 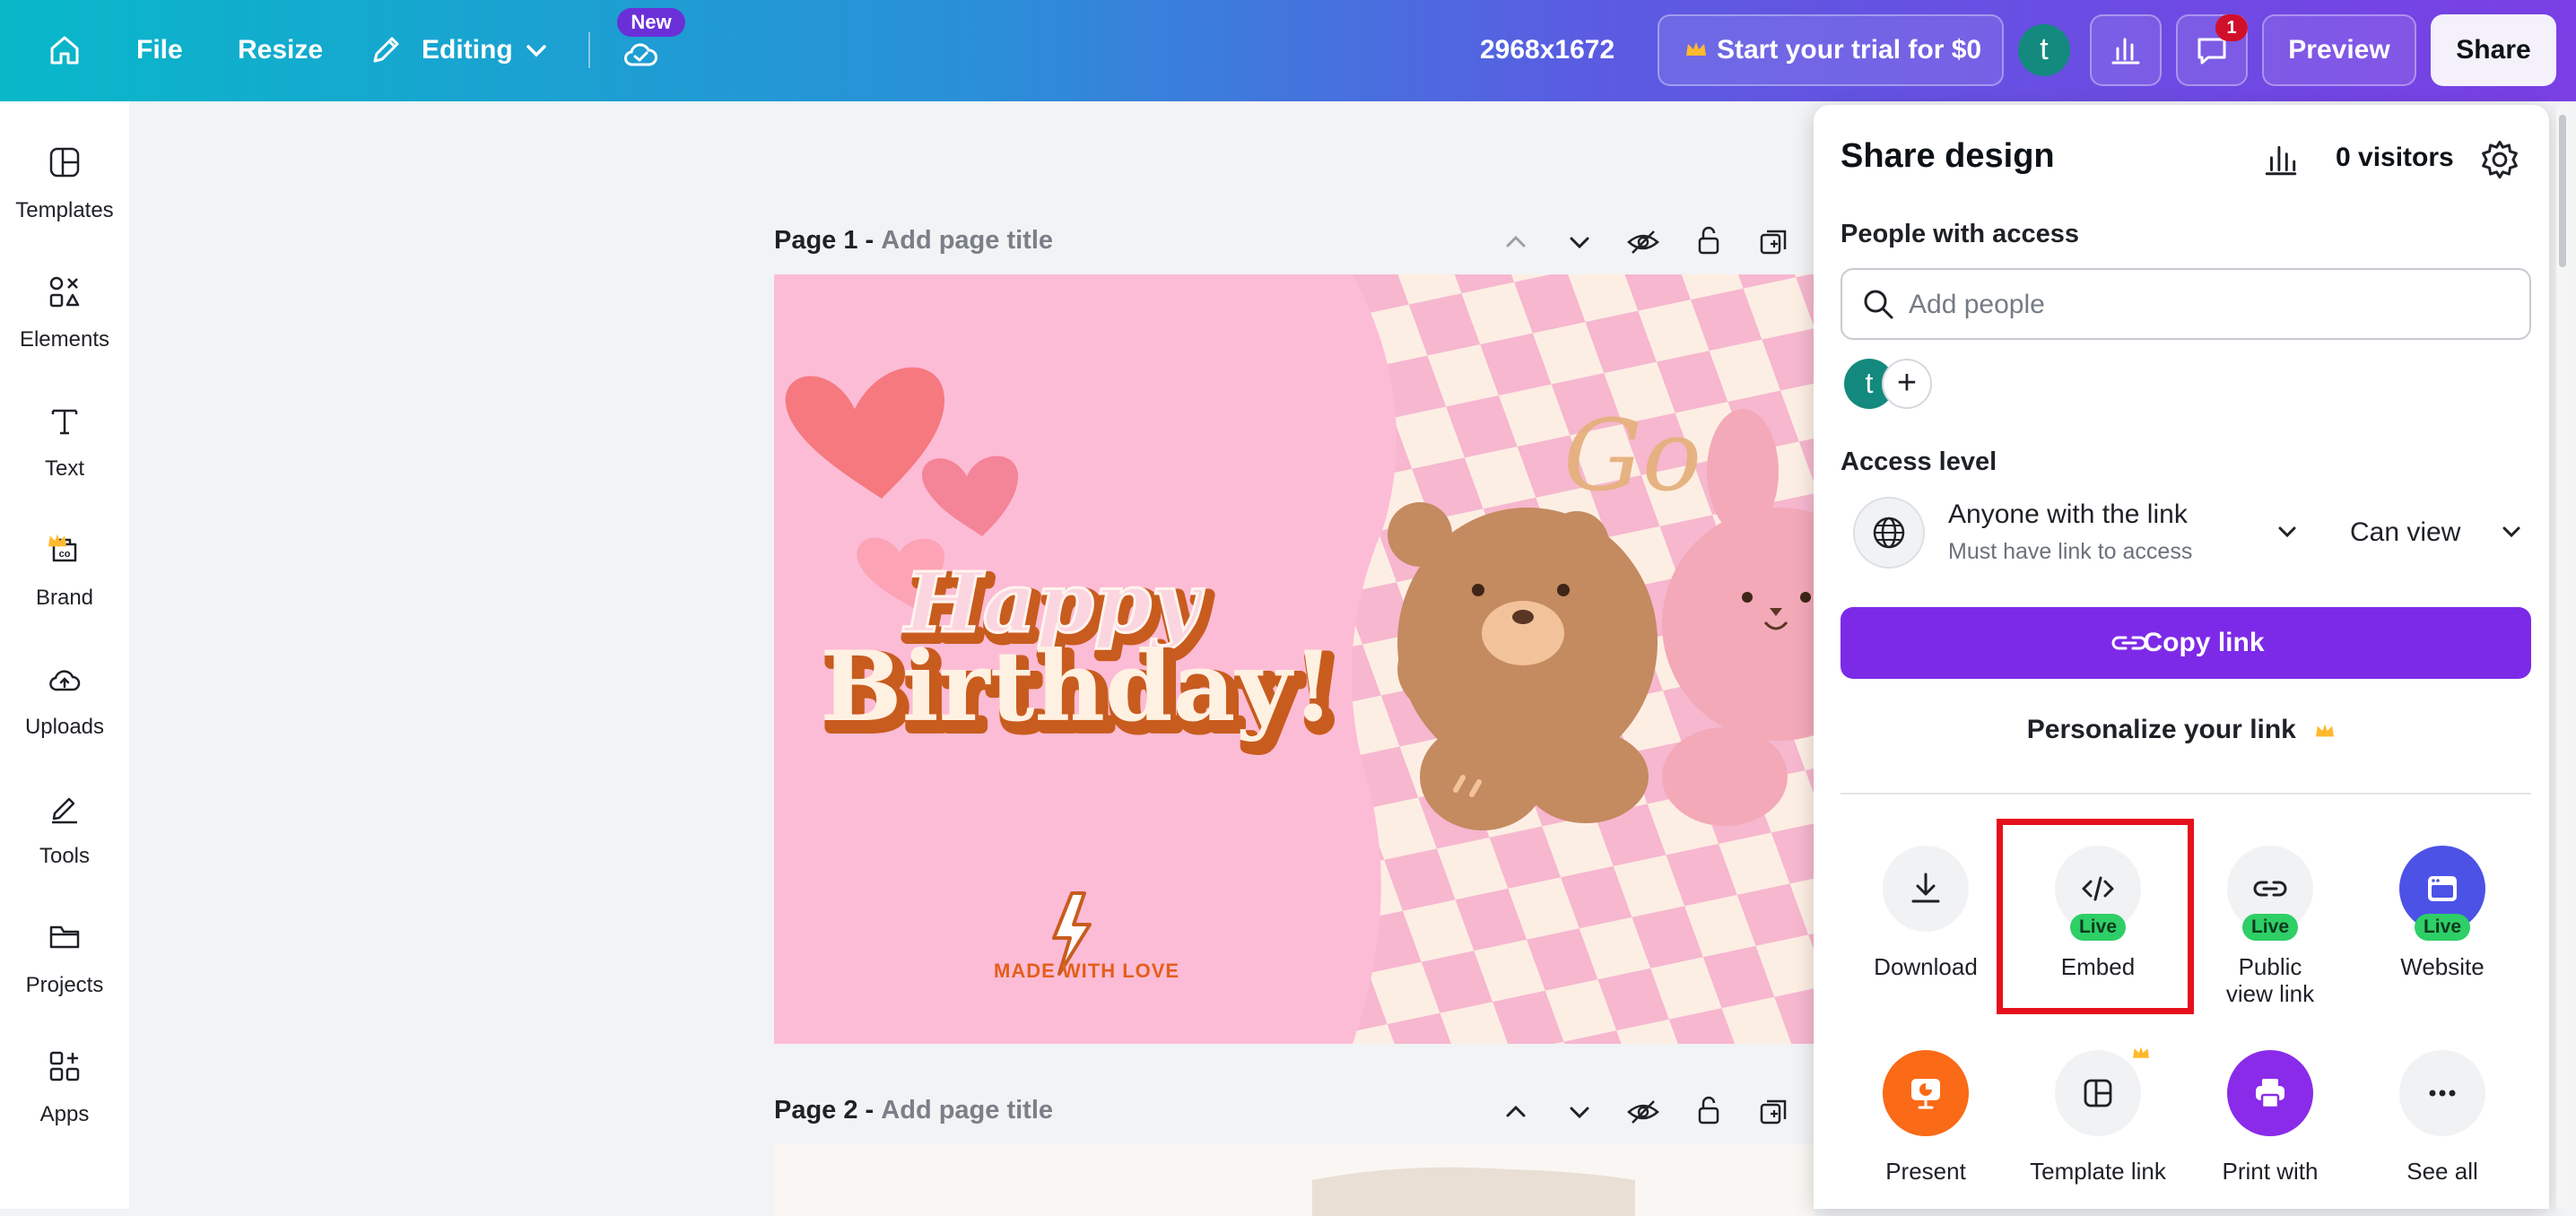 I want to click on editing-mode-button: Editing, so click(x=467, y=50).